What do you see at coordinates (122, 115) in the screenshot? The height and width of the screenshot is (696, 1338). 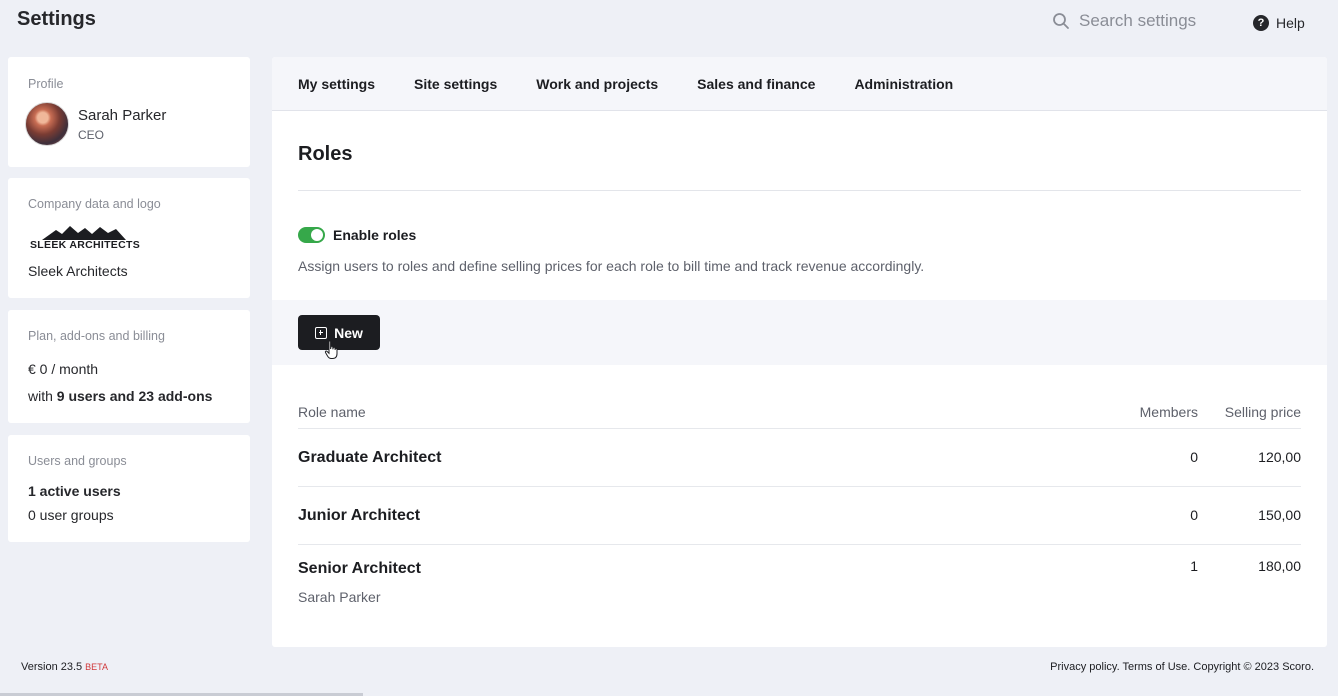 I see `profile-name: Sarah Parker` at bounding box center [122, 115].